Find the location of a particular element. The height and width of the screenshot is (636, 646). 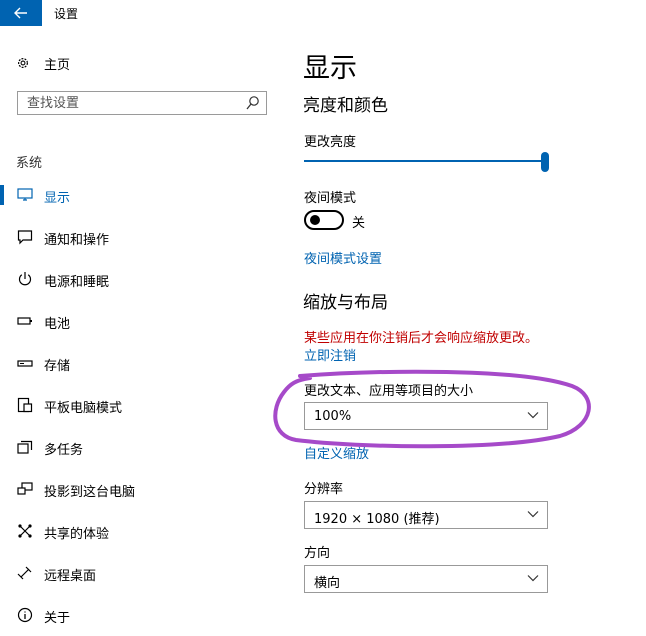

search-icon is located at coordinates (253, 103).